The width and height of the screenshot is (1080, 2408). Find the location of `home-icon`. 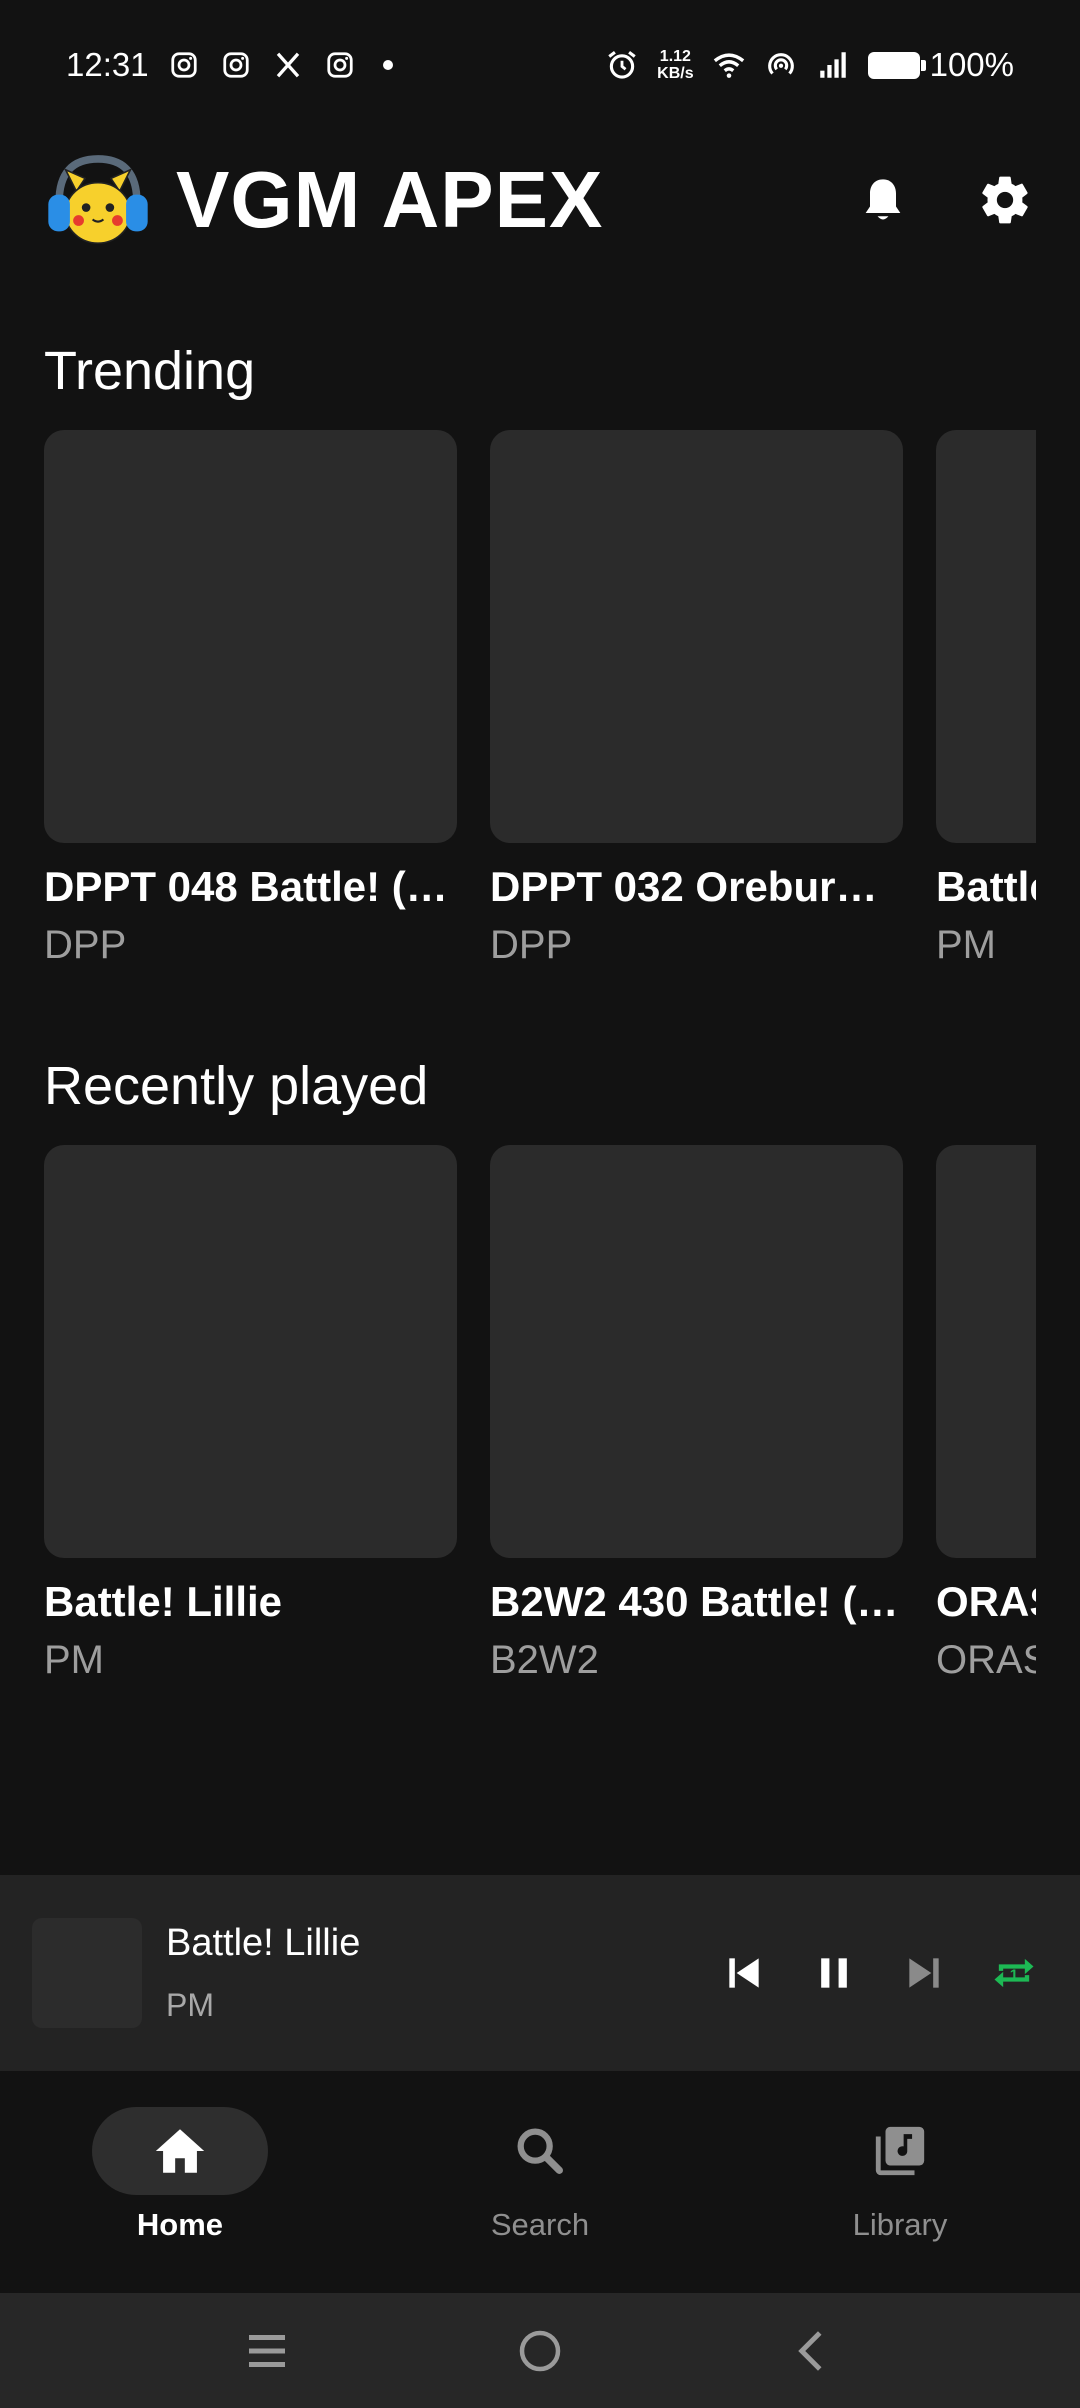

home-icon is located at coordinates (180, 2151).